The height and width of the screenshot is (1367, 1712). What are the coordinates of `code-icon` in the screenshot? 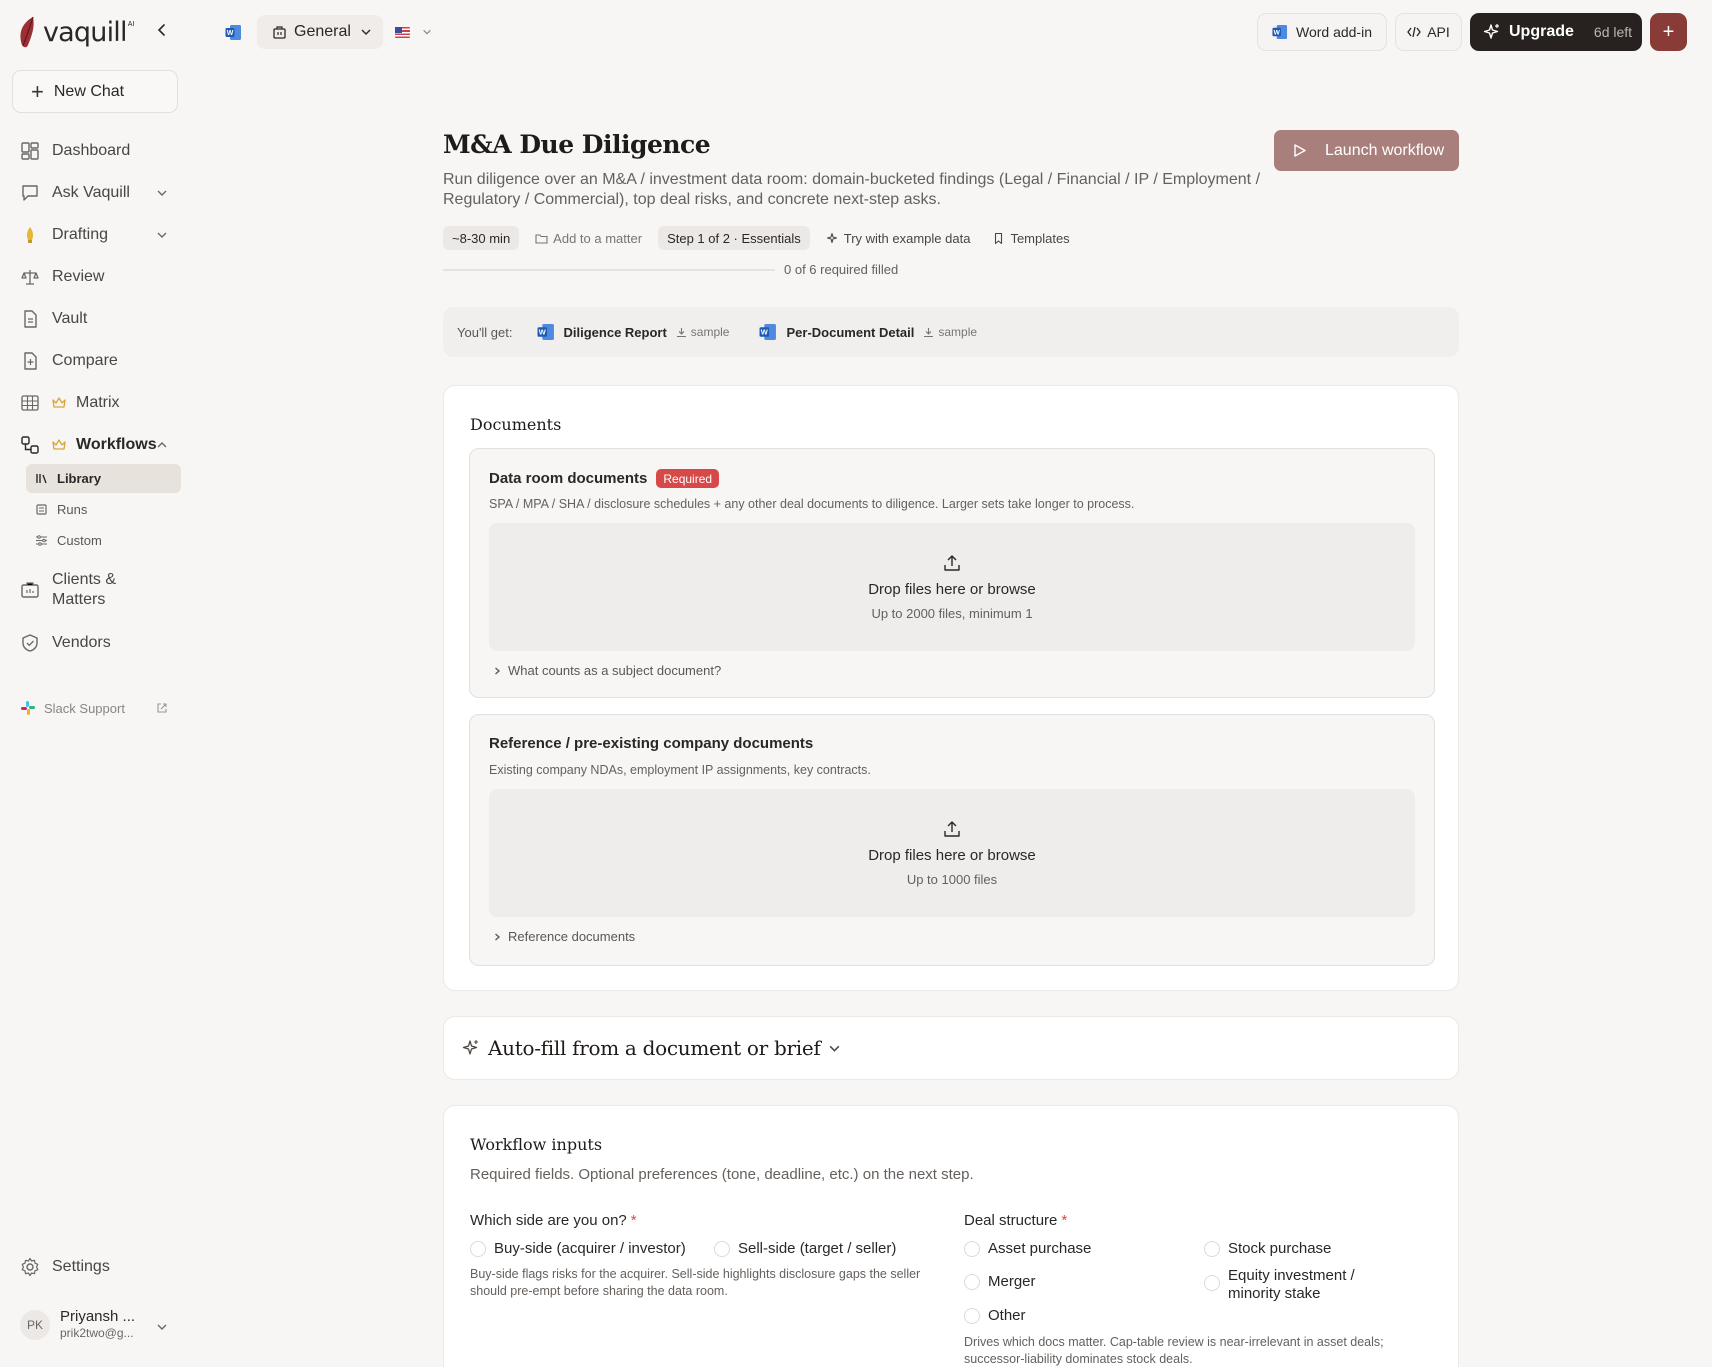 It's located at (1414, 32).